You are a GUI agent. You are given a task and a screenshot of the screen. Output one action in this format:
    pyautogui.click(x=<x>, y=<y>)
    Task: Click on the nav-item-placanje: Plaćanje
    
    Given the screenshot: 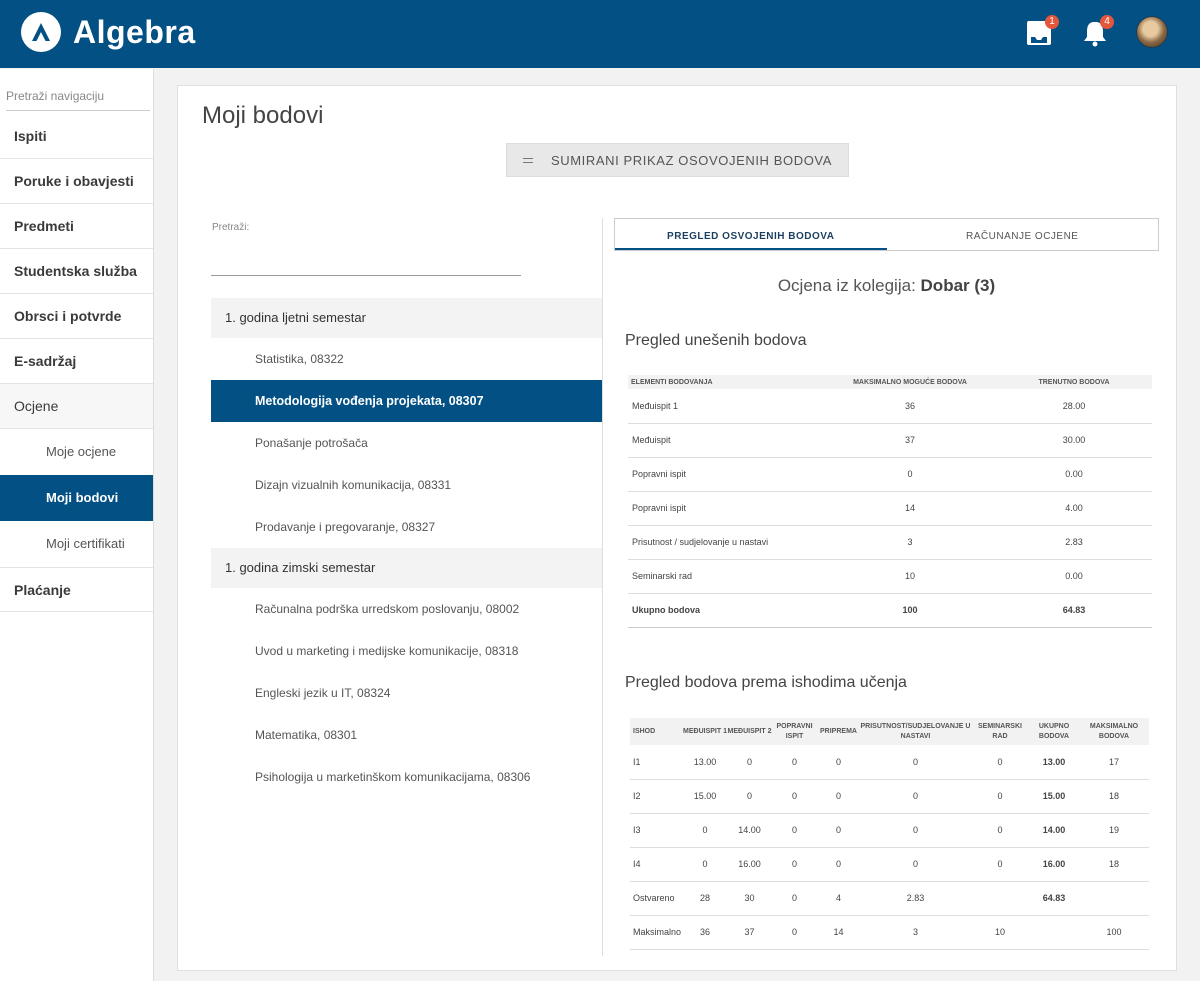 What is the action you would take?
    pyautogui.click(x=76, y=589)
    